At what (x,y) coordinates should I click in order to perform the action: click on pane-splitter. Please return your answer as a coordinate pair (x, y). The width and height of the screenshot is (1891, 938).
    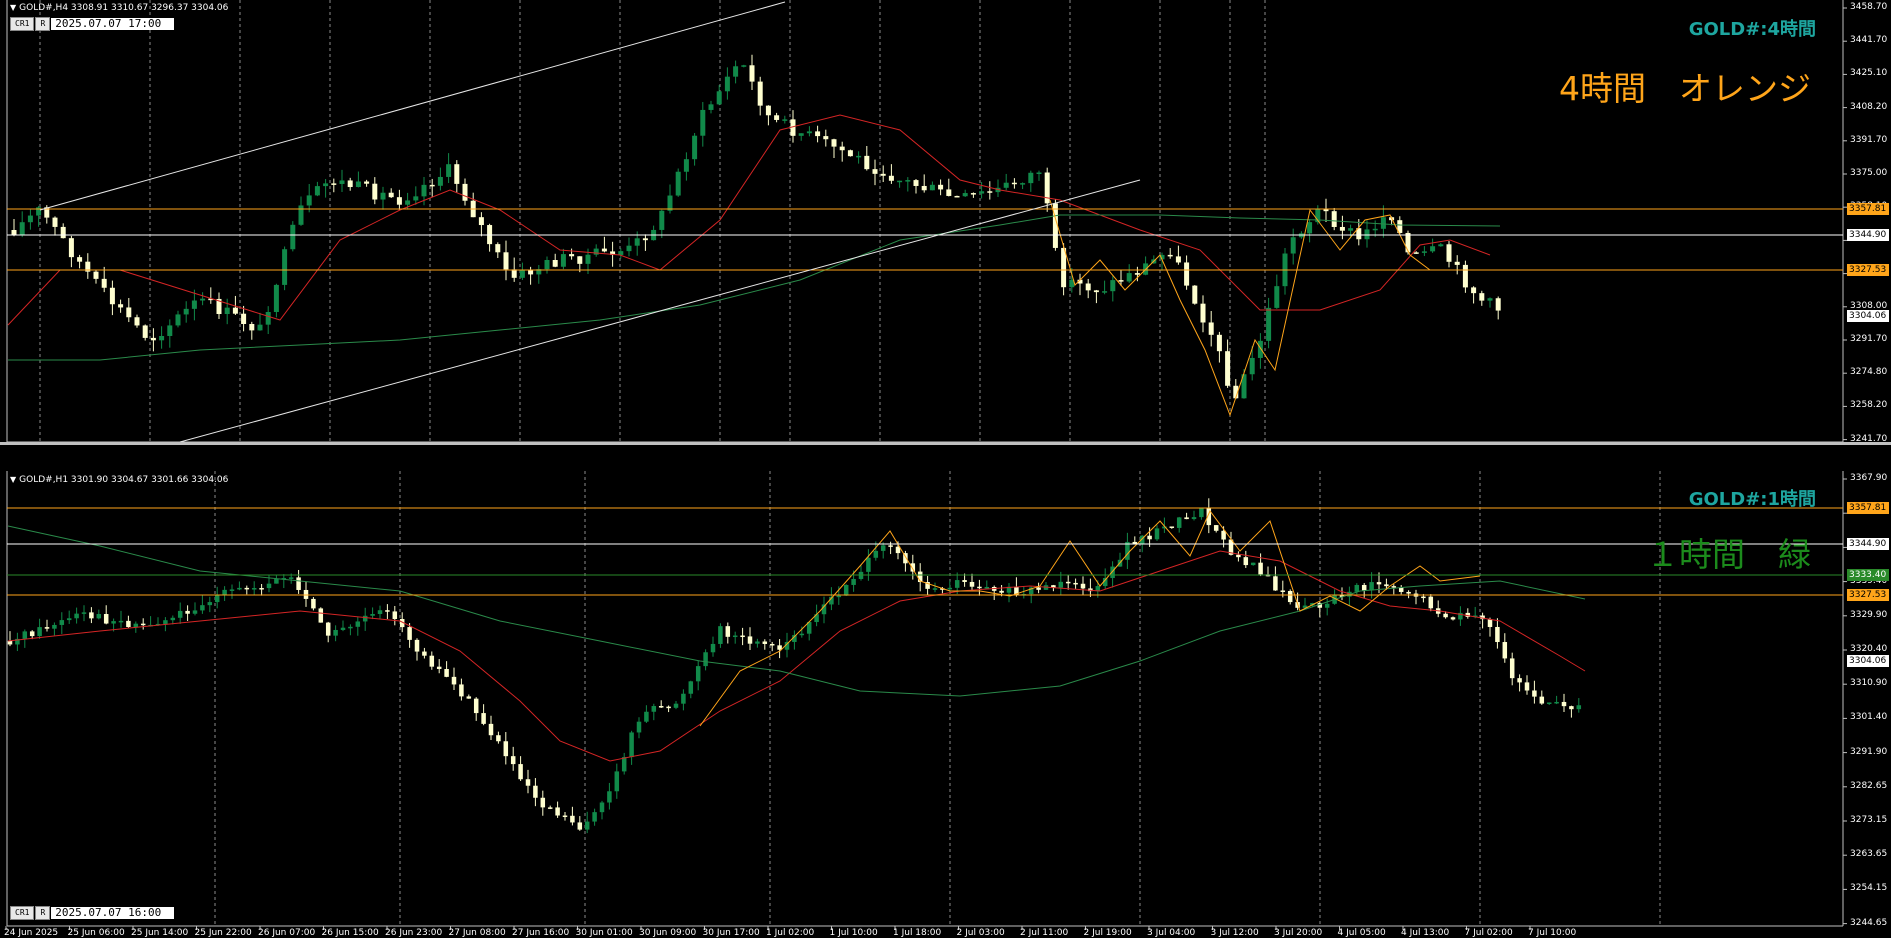
    Looking at the image, I should click on (945, 456).